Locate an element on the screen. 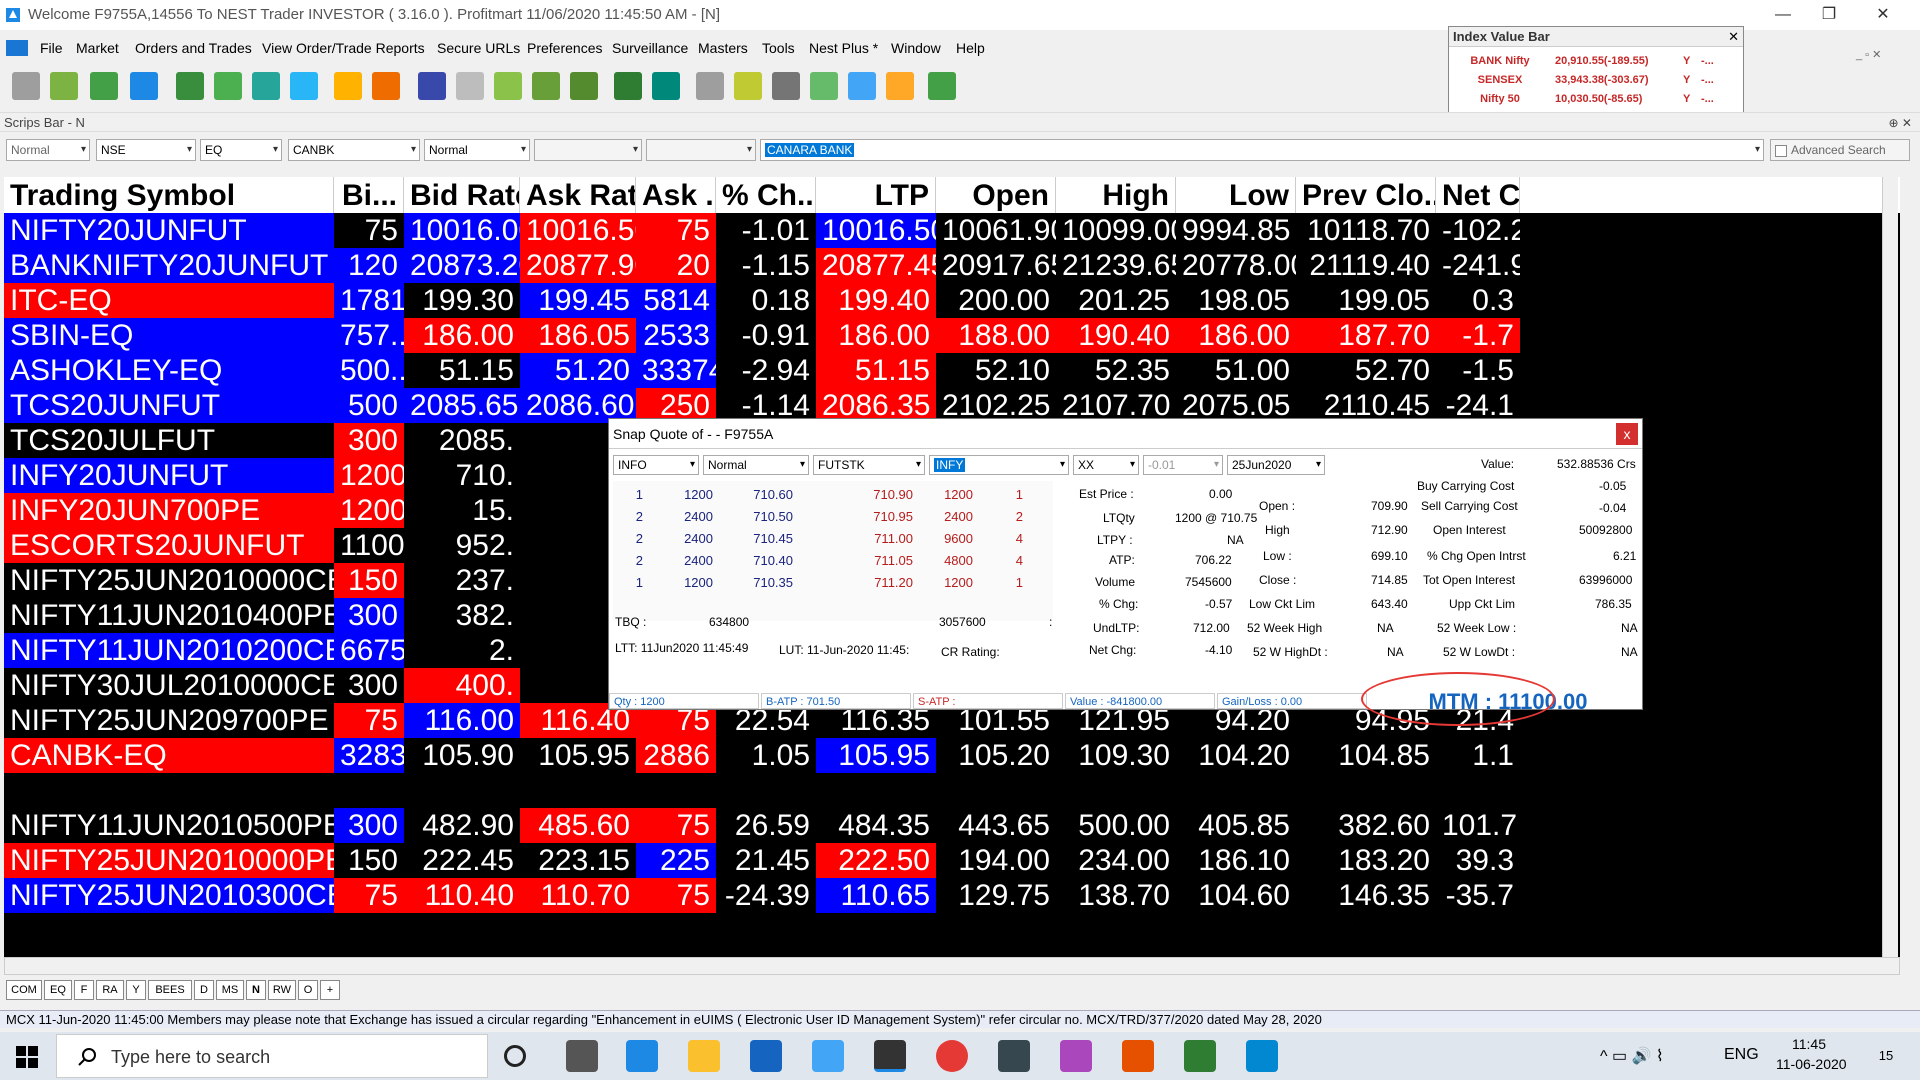  column-header: Open is located at coordinates (996, 195).